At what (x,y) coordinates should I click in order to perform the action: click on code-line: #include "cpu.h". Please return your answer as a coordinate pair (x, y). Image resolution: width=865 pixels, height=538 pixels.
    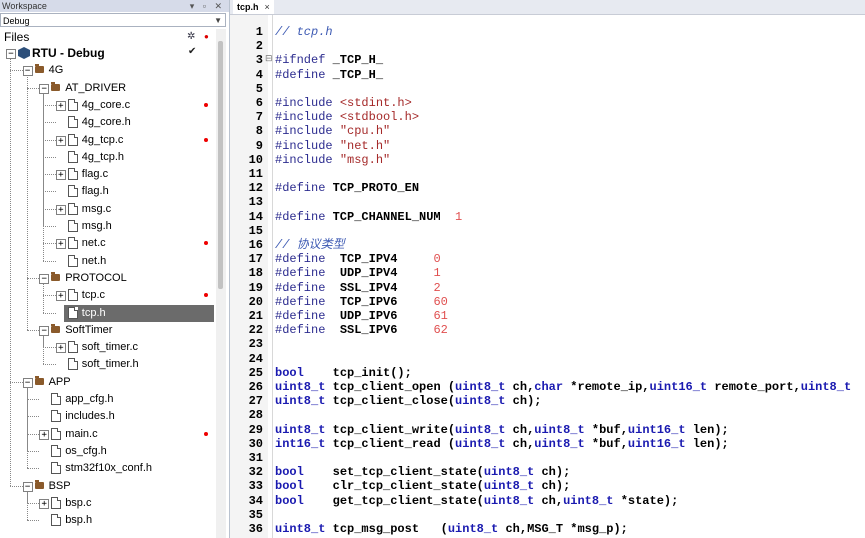
    Looking at the image, I should click on (332, 131).